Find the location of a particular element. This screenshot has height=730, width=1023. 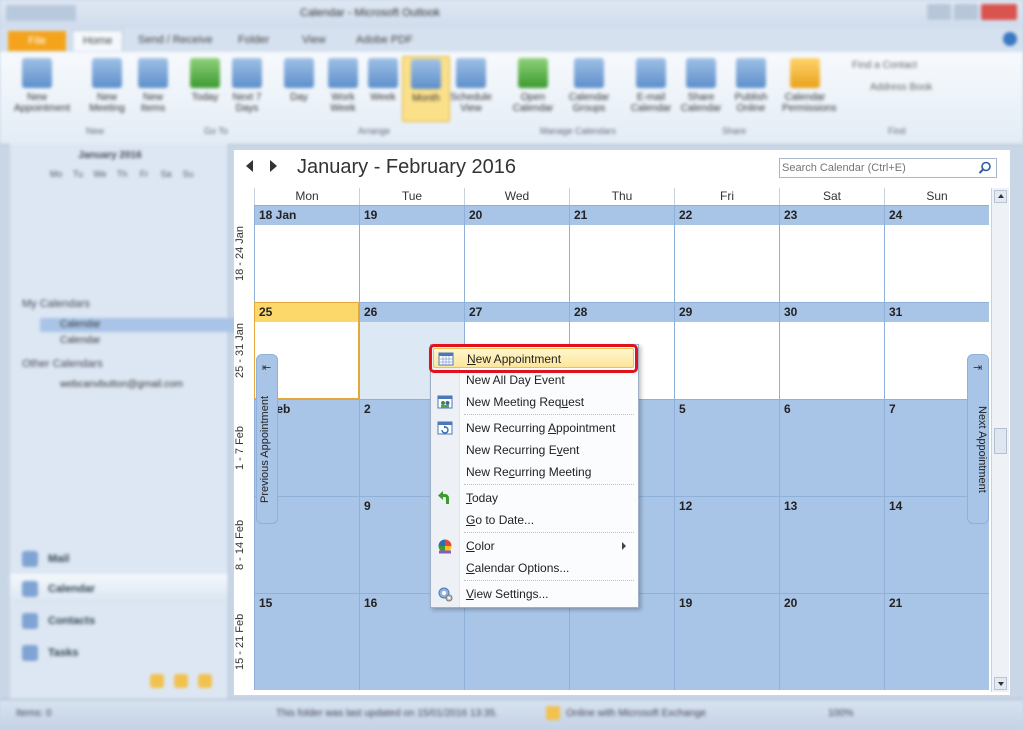

day-cell: 22 is located at coordinates (726, 253).